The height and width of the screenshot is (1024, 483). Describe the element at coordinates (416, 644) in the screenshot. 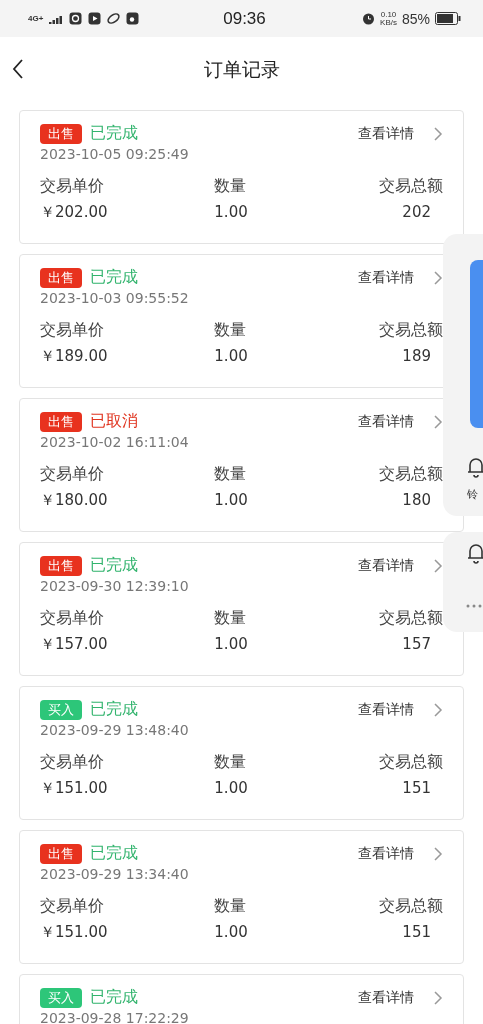

I see `total-amount: 157` at that location.